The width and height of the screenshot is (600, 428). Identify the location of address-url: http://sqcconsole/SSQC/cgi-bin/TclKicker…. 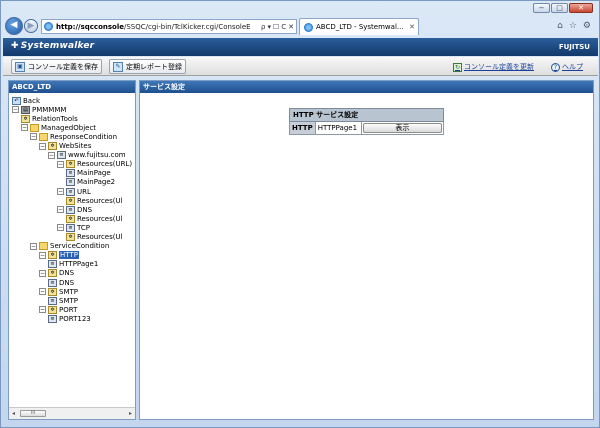
(157, 27).